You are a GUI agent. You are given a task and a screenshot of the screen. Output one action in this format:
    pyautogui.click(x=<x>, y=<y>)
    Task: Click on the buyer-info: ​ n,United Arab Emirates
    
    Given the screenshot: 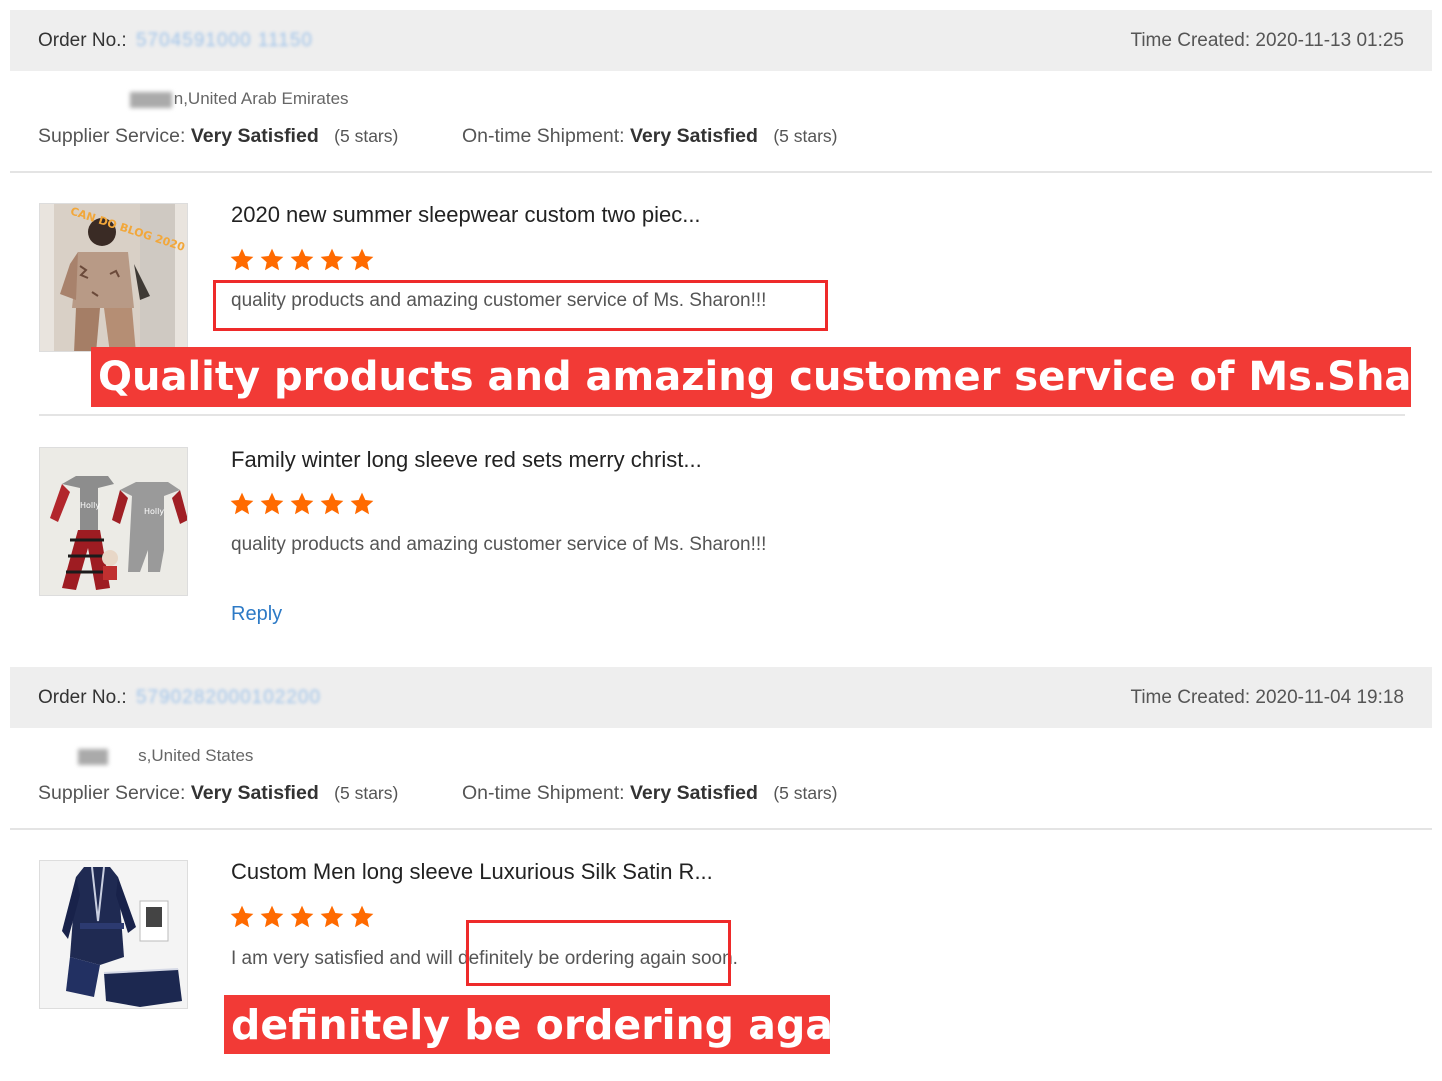 What is the action you would take?
    pyautogui.click(x=193, y=99)
    